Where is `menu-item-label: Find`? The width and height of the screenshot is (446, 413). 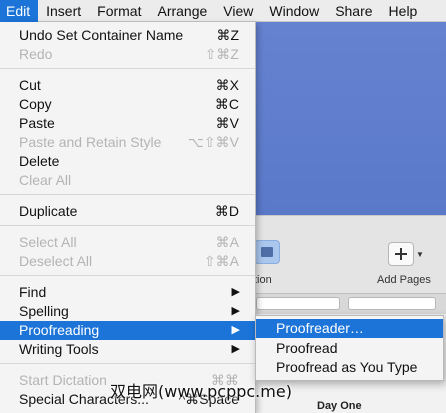
menu-item-label: Find is located at coordinates (33, 292).